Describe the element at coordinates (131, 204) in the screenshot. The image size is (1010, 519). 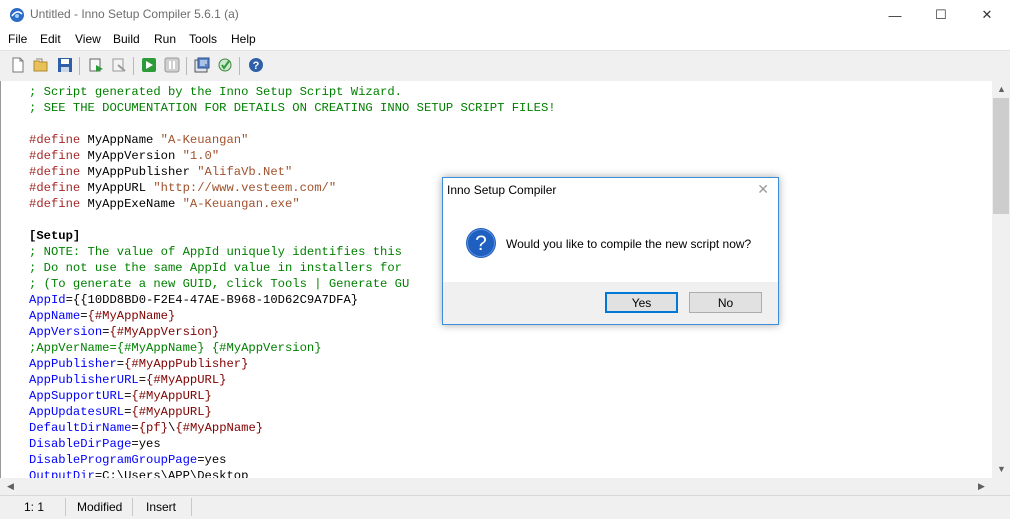
I see `code-token: MyAppExeName` at that location.